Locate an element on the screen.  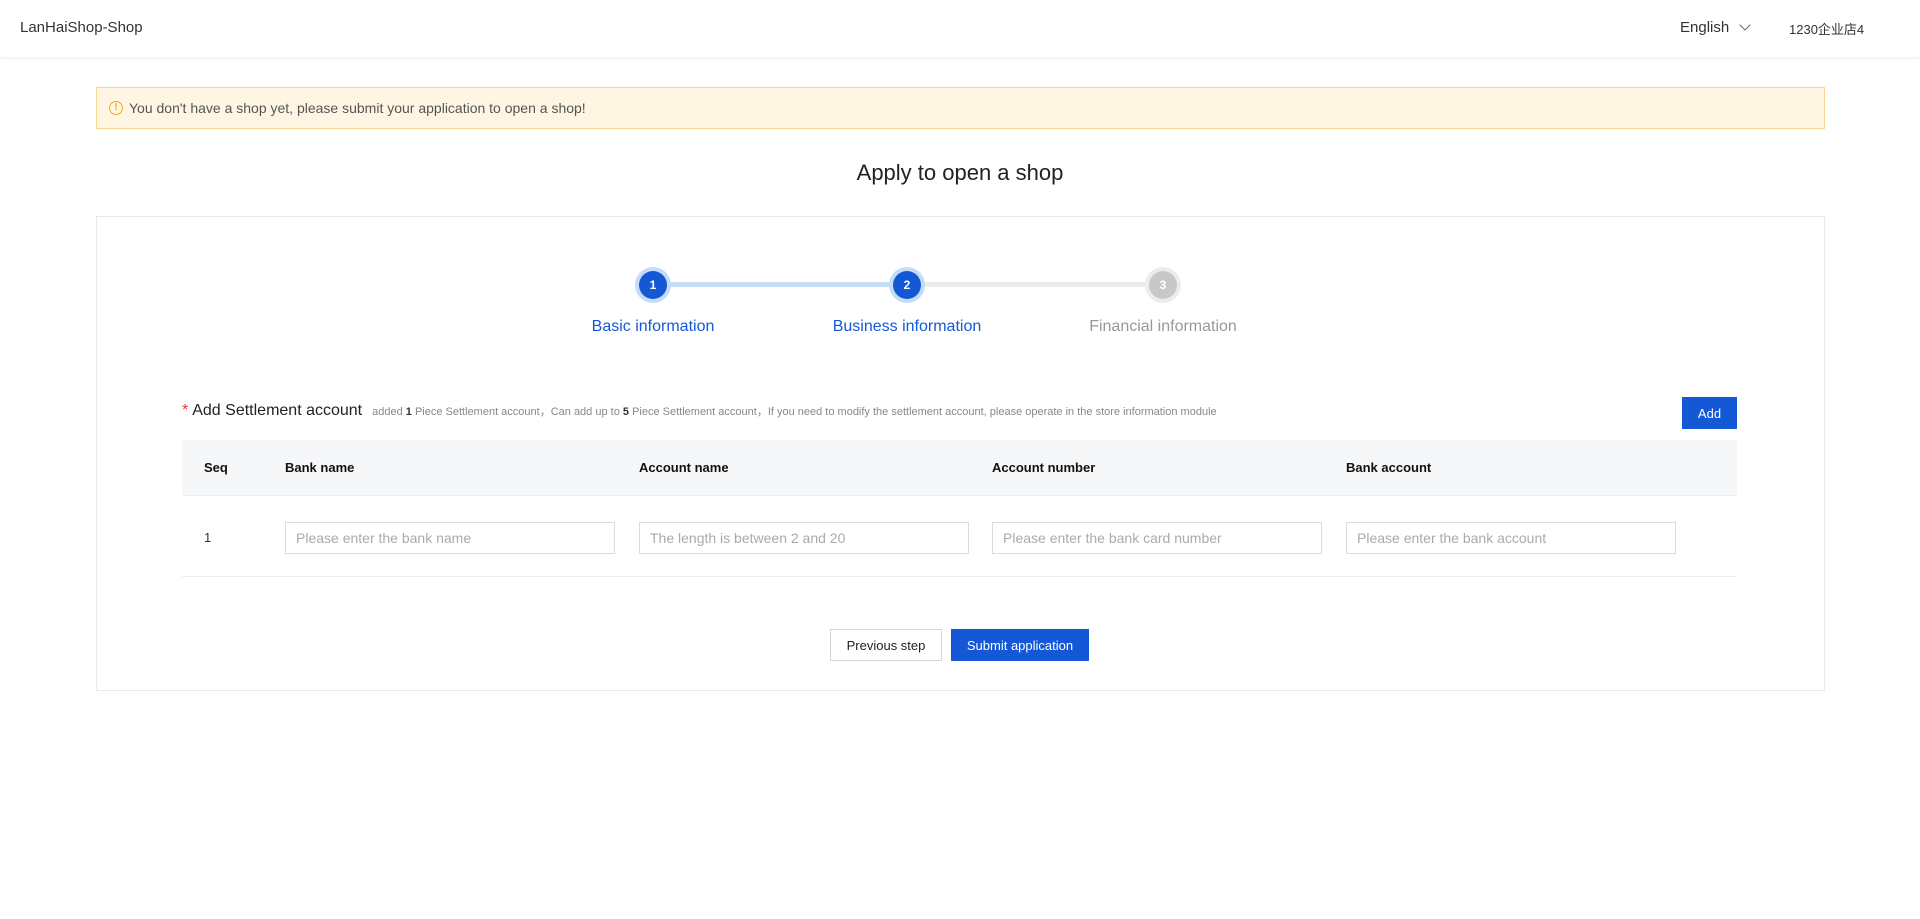
brand-title: LanHaiShop-Shop is located at coordinates (81, 27).